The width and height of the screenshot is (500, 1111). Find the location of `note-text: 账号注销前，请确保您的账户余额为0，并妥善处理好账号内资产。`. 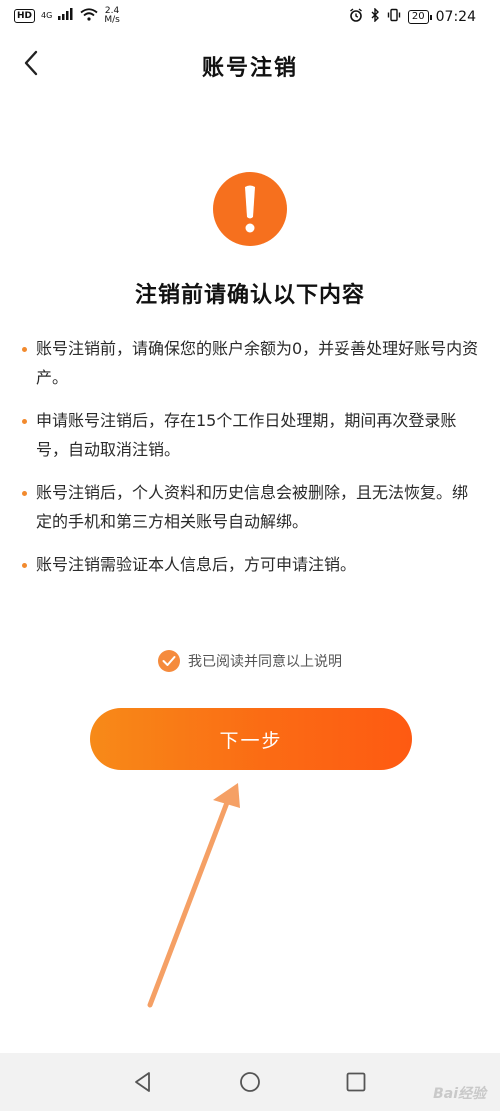

note-text: 账号注销前，请确保您的账户余额为0，并妥善处理好账号内资产。 is located at coordinates (257, 363).